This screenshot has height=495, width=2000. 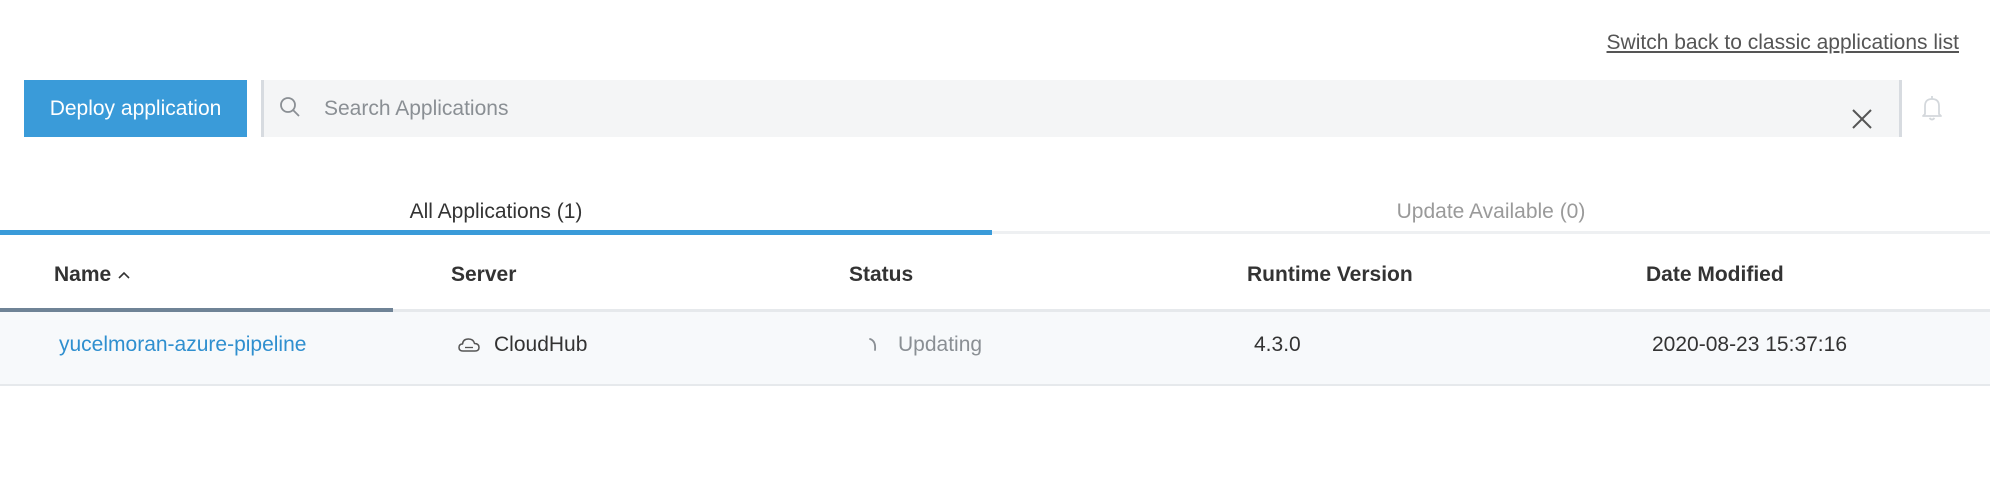 I want to click on tab-label: Update Available (0), so click(x=1491, y=211).